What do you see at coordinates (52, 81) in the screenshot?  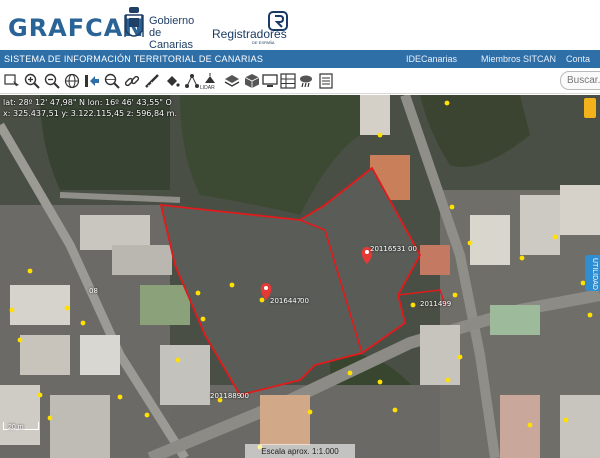 I see `zoom-out-icon` at bounding box center [52, 81].